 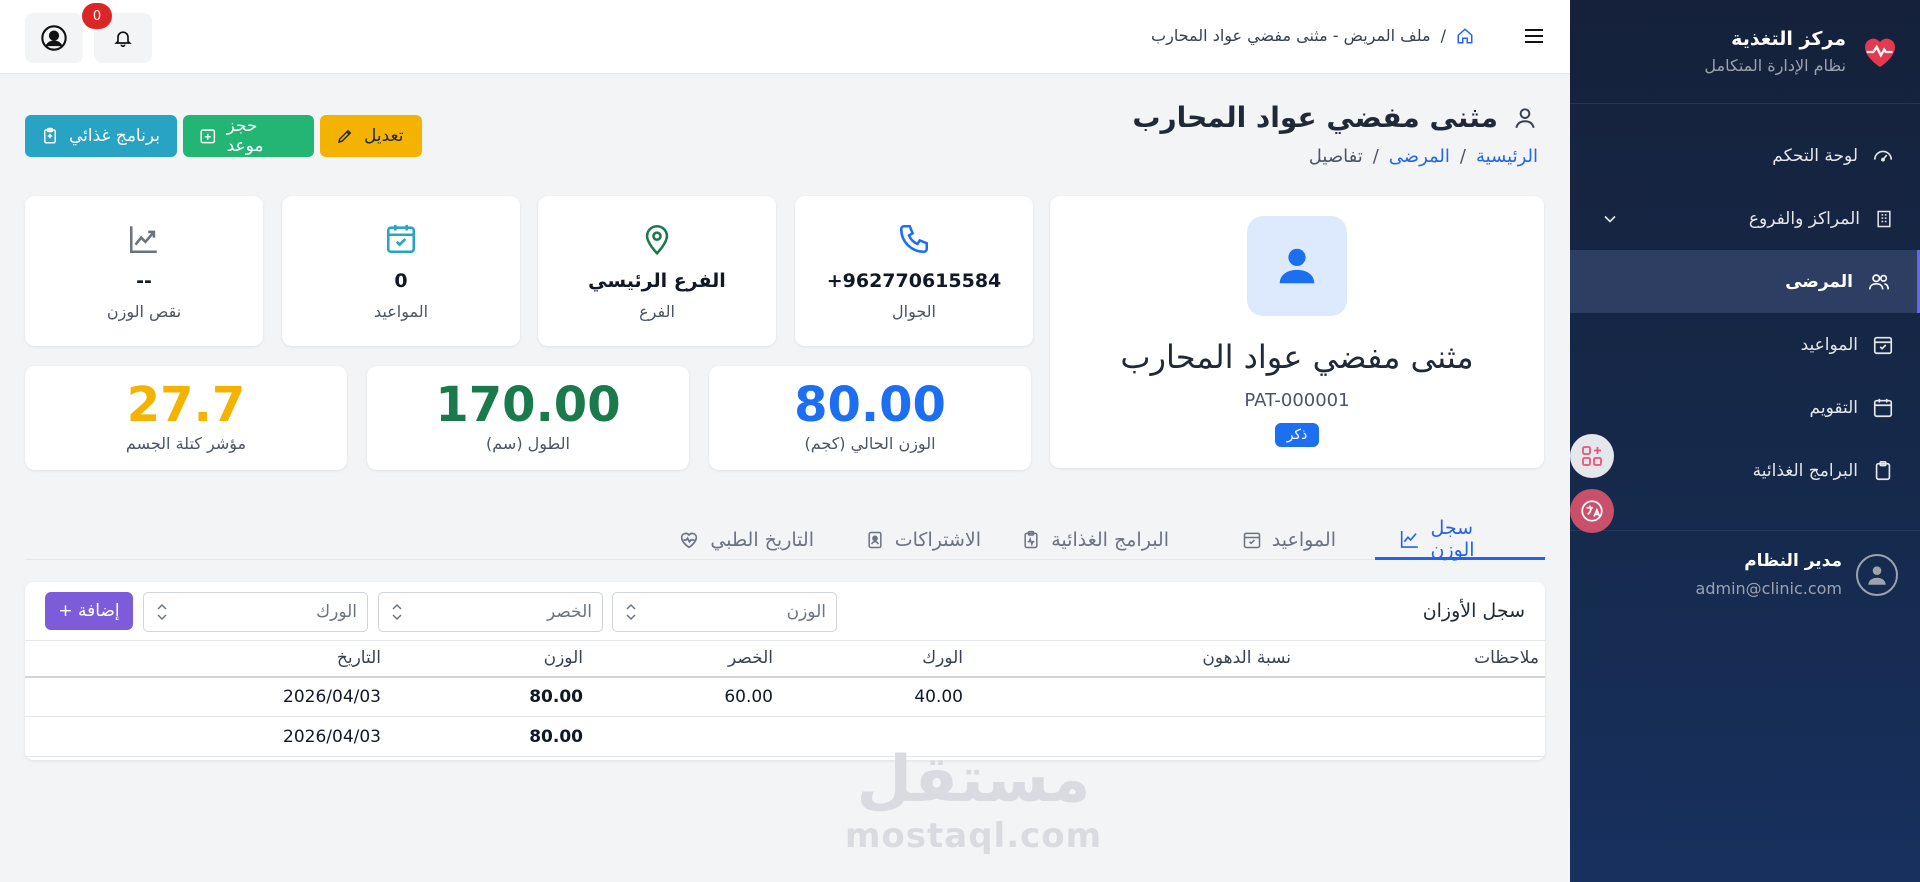 I want to click on tab-medical-history: التاريخ الطبي, so click(x=746, y=540).